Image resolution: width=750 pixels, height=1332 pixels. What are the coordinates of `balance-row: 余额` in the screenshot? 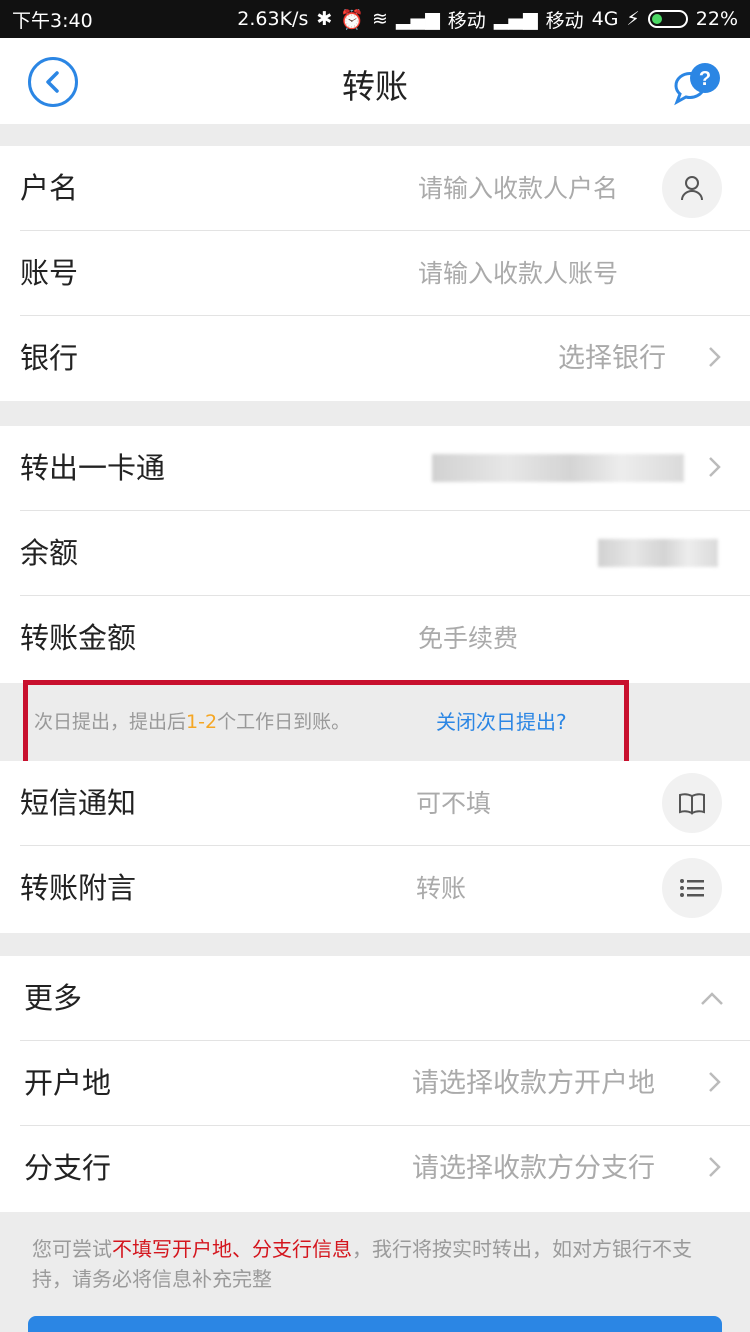 It's located at (375, 553).